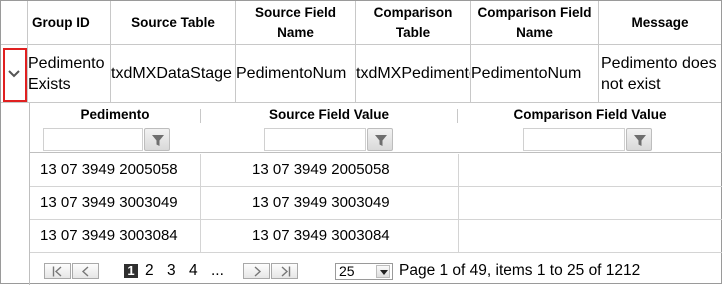 The height and width of the screenshot is (285, 722). Describe the element at coordinates (329, 114) in the screenshot. I see `column-title: Source Field Value` at that location.